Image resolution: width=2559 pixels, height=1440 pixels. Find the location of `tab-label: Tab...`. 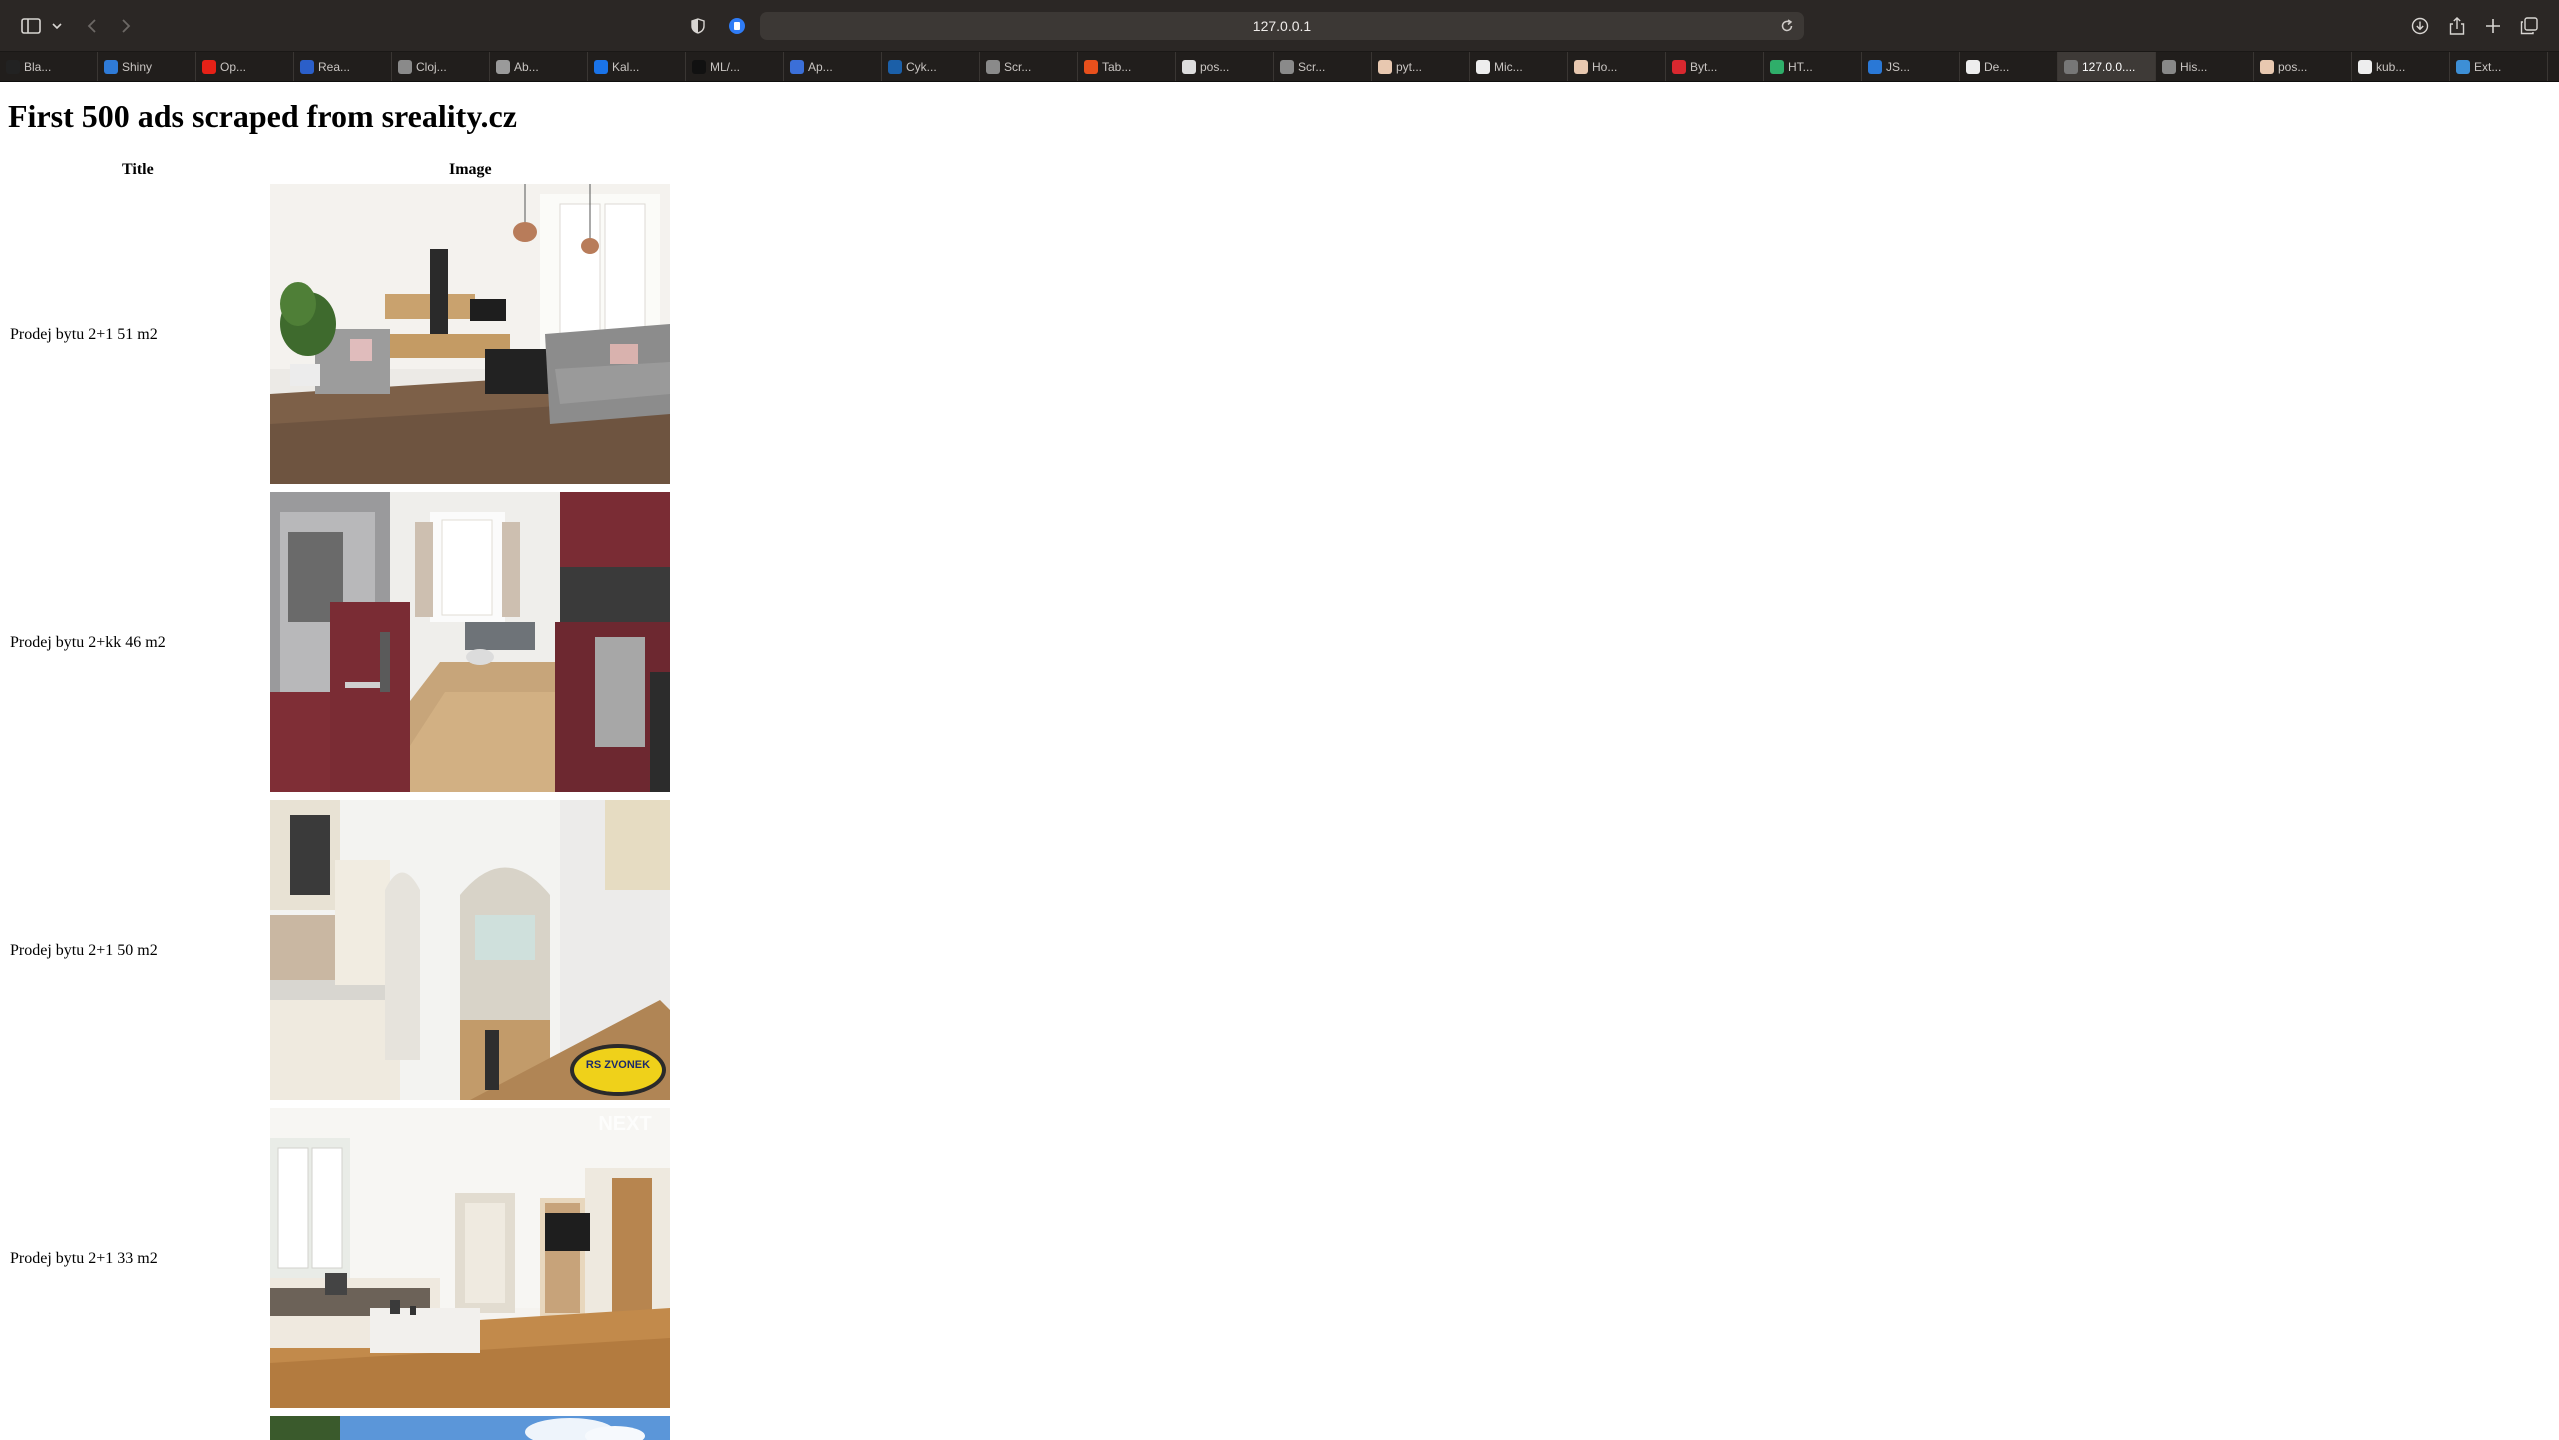

tab-label: Tab... is located at coordinates (1117, 66).